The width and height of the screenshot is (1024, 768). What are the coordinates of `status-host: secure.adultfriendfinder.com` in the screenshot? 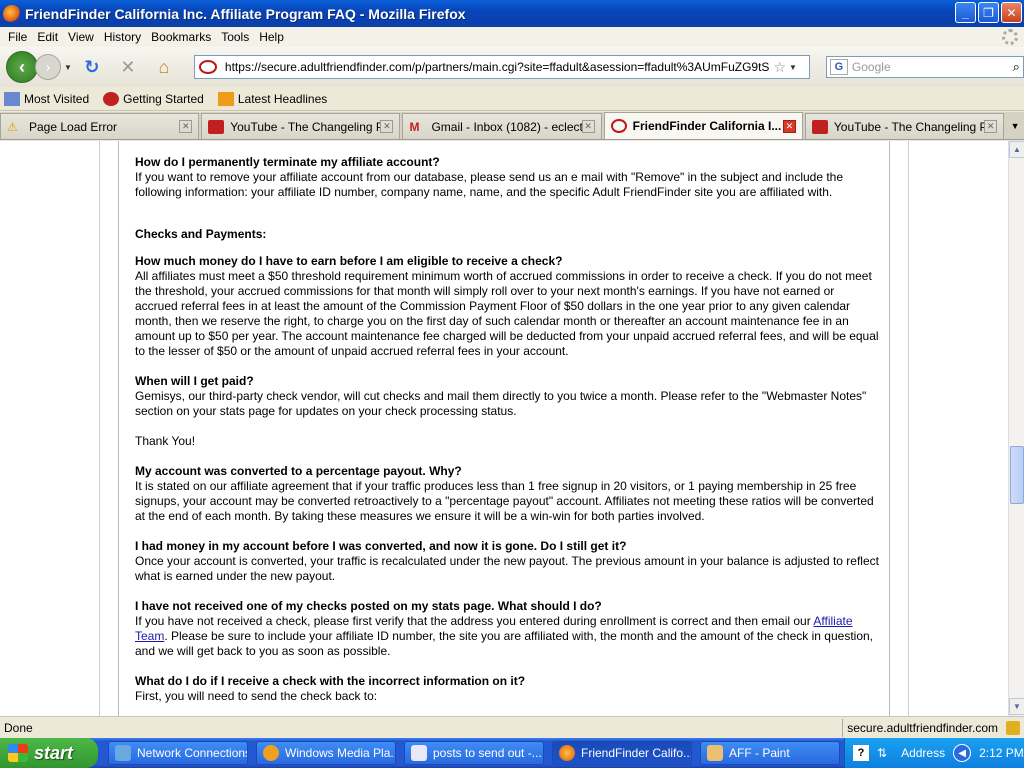 It's located at (922, 727).